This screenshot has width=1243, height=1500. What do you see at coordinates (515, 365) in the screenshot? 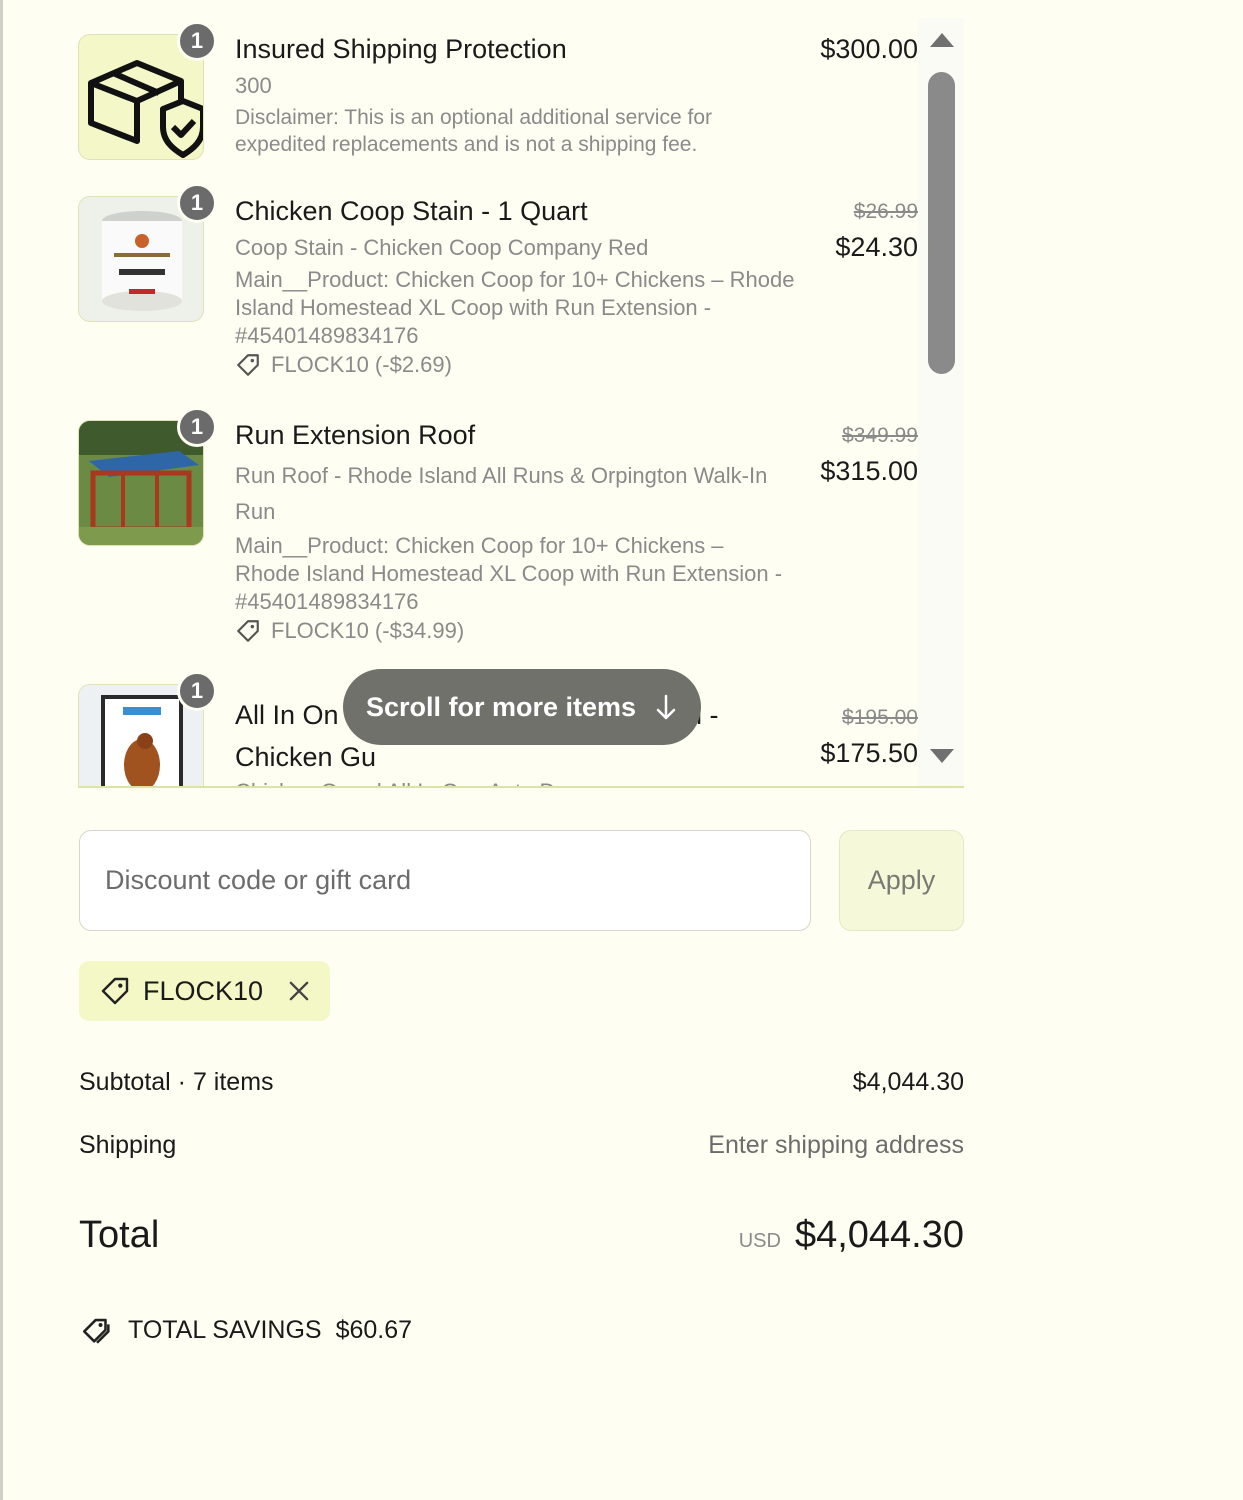
I see `item-discount: FLOCK10 (-$2.69)` at bounding box center [515, 365].